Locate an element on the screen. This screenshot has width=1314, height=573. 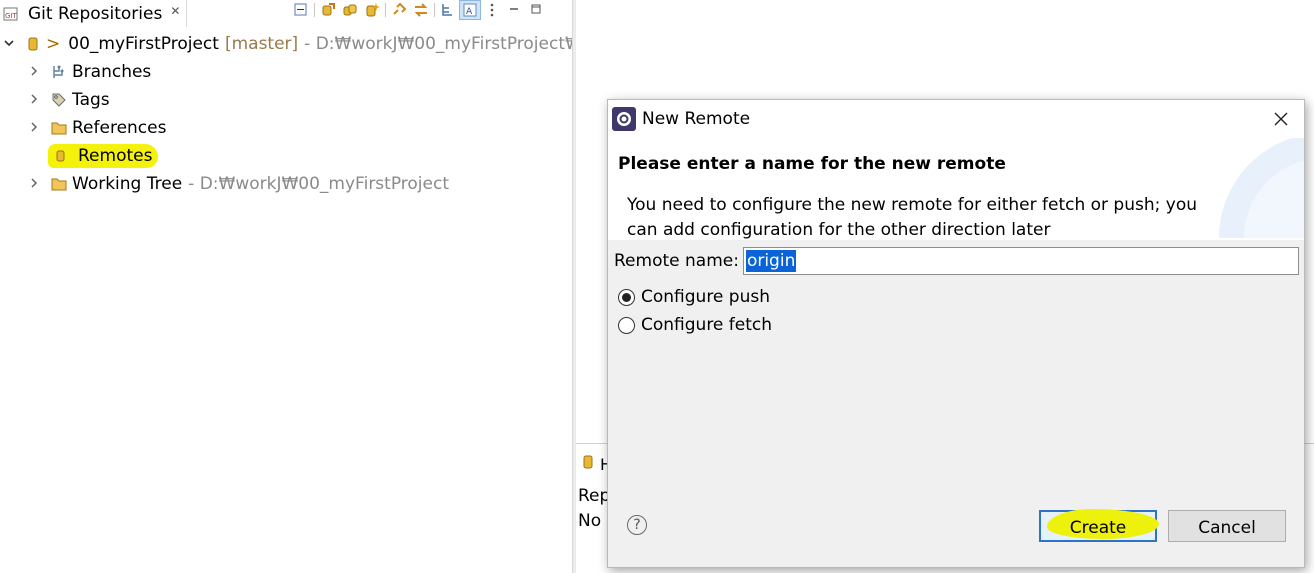
dialog-title: New Remote is located at coordinates (696, 119).